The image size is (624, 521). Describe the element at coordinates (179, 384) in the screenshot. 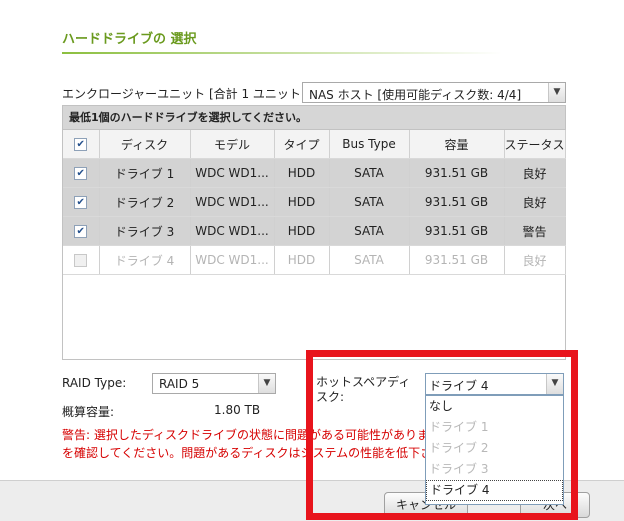

I see `raid-type-value: RAID 5` at that location.